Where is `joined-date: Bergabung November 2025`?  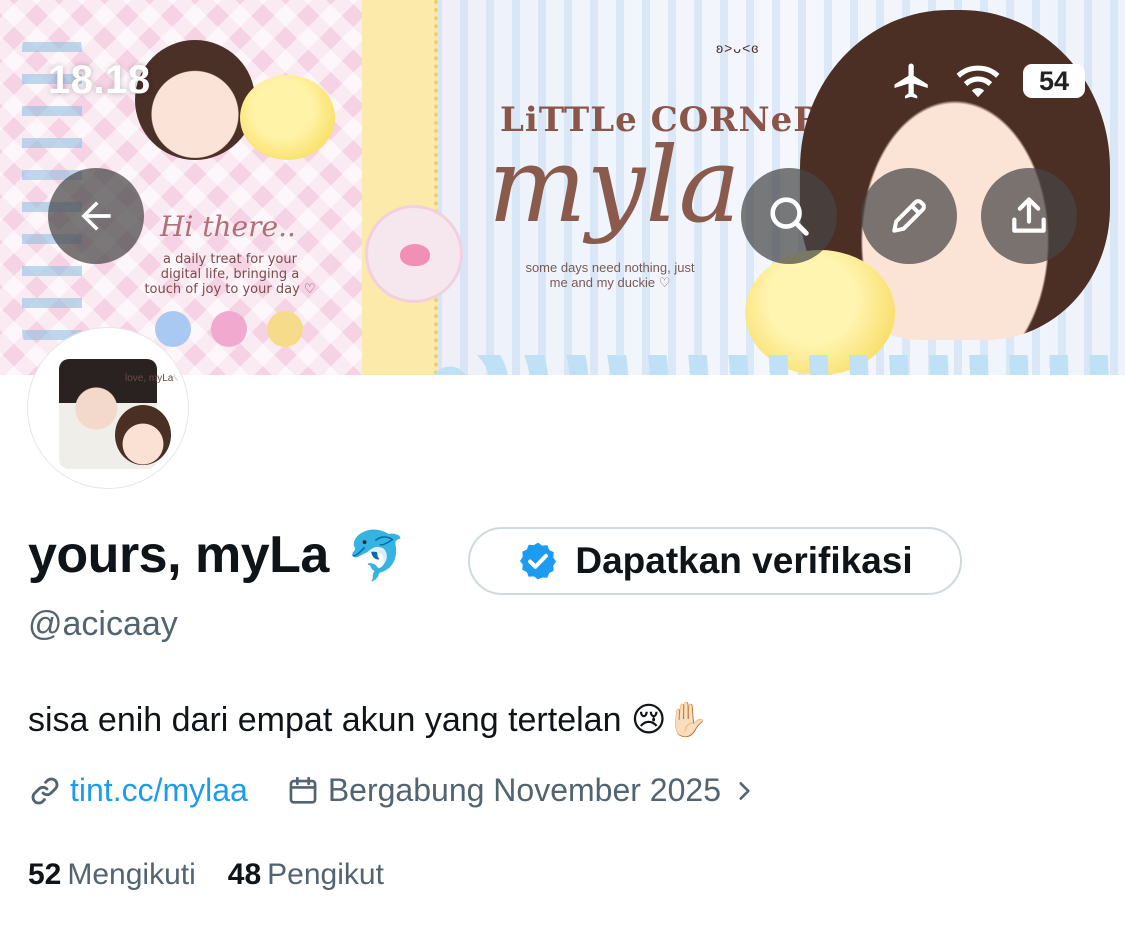
joined-date: Bergabung November 2025 is located at coordinates (524, 790).